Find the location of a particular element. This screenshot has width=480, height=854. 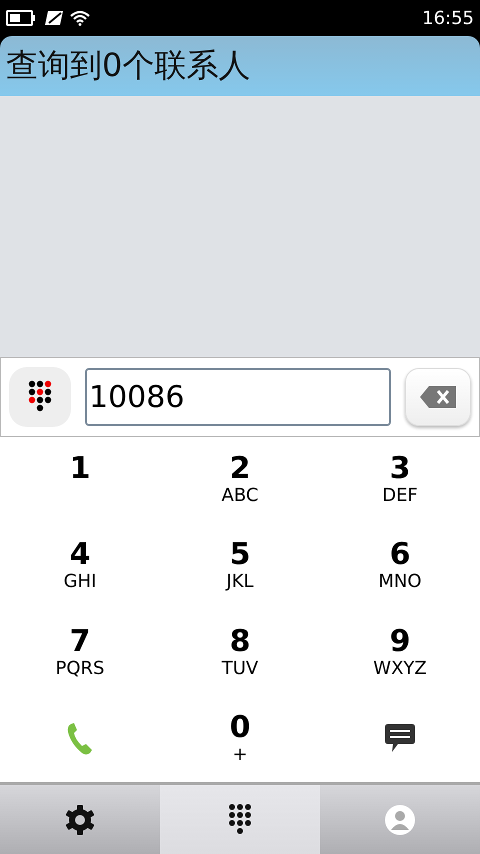

backspace-button is located at coordinates (438, 397).